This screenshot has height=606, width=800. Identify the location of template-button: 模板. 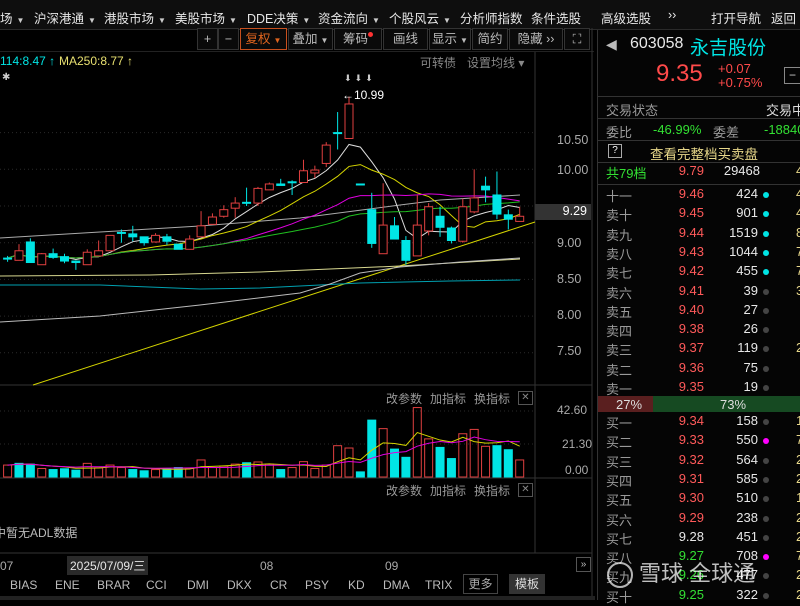
(527, 584).